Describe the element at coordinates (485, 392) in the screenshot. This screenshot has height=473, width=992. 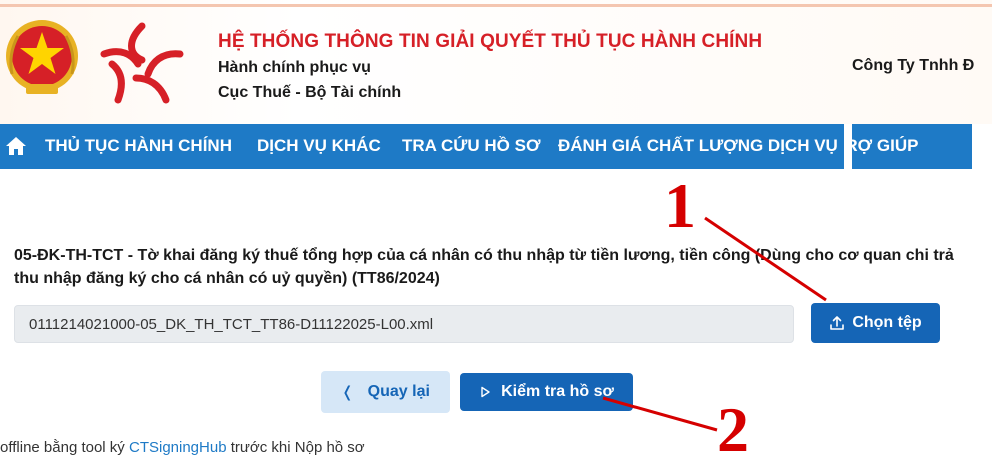
I see `play-icon` at that location.